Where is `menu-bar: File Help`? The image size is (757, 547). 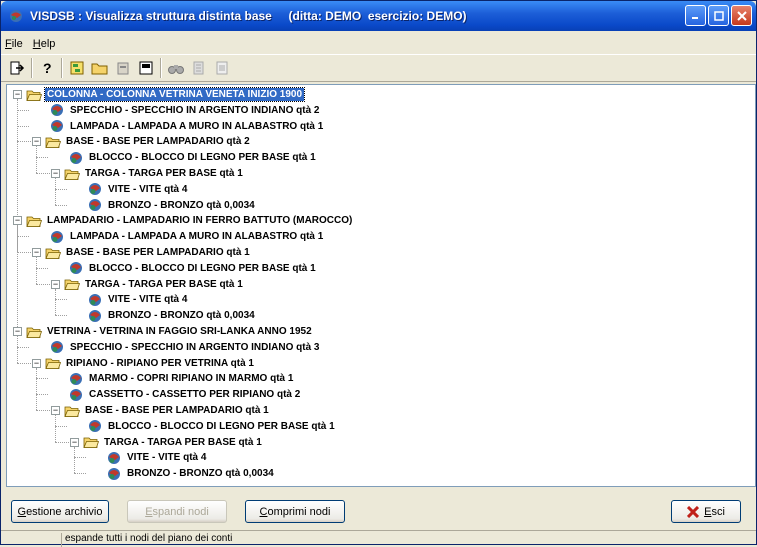 menu-bar: File Help is located at coordinates (31, 44).